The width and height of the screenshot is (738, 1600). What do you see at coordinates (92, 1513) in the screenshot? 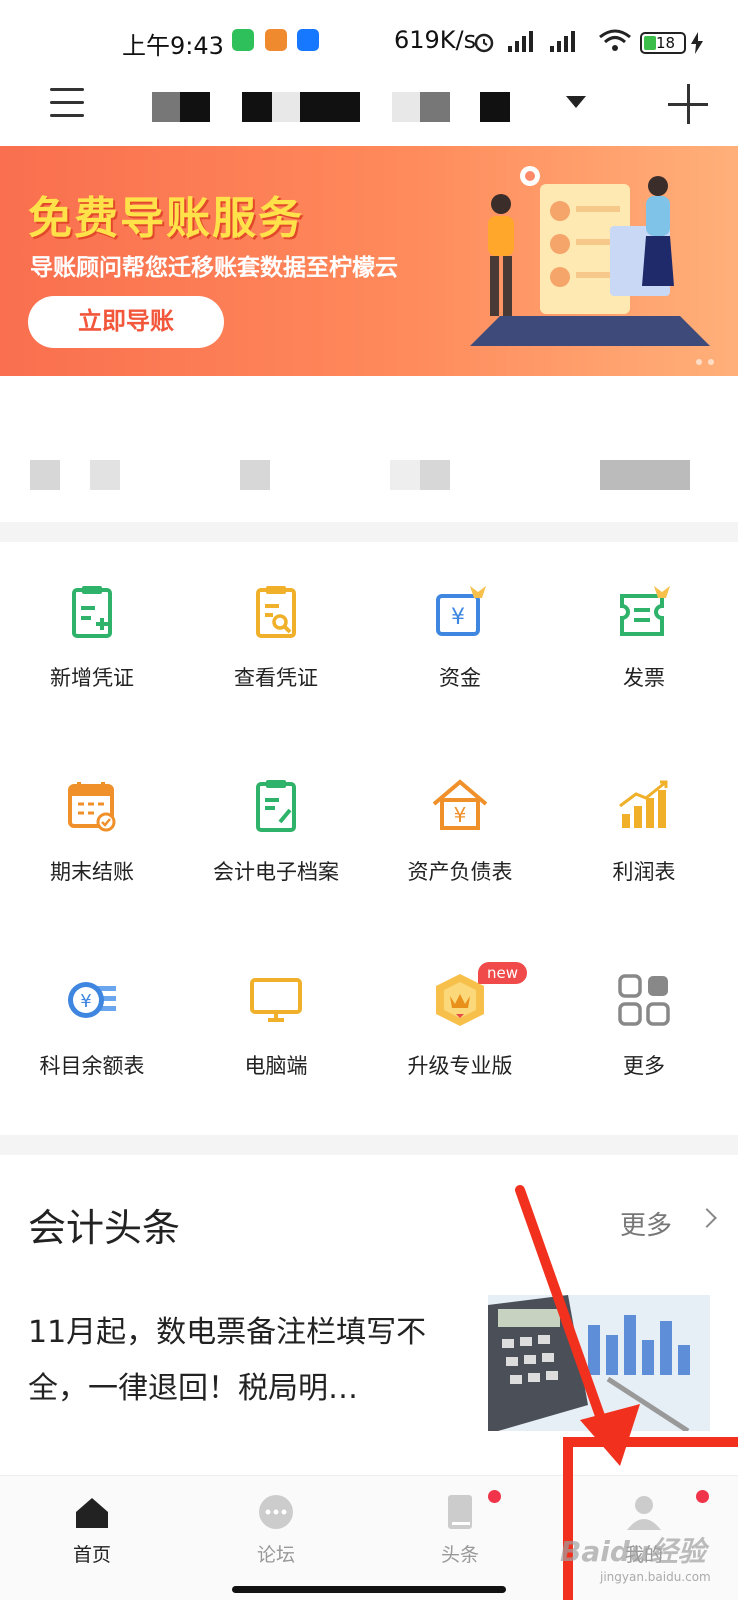
I see `home-icon` at bounding box center [92, 1513].